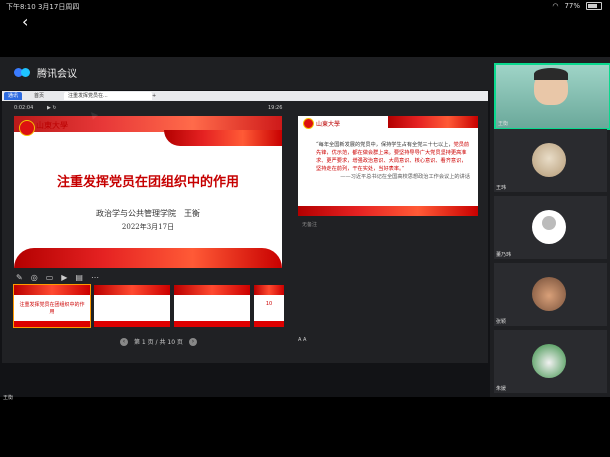 The height and width of the screenshot is (457, 610). I want to click on video-icon: ▶, so click(64, 277).